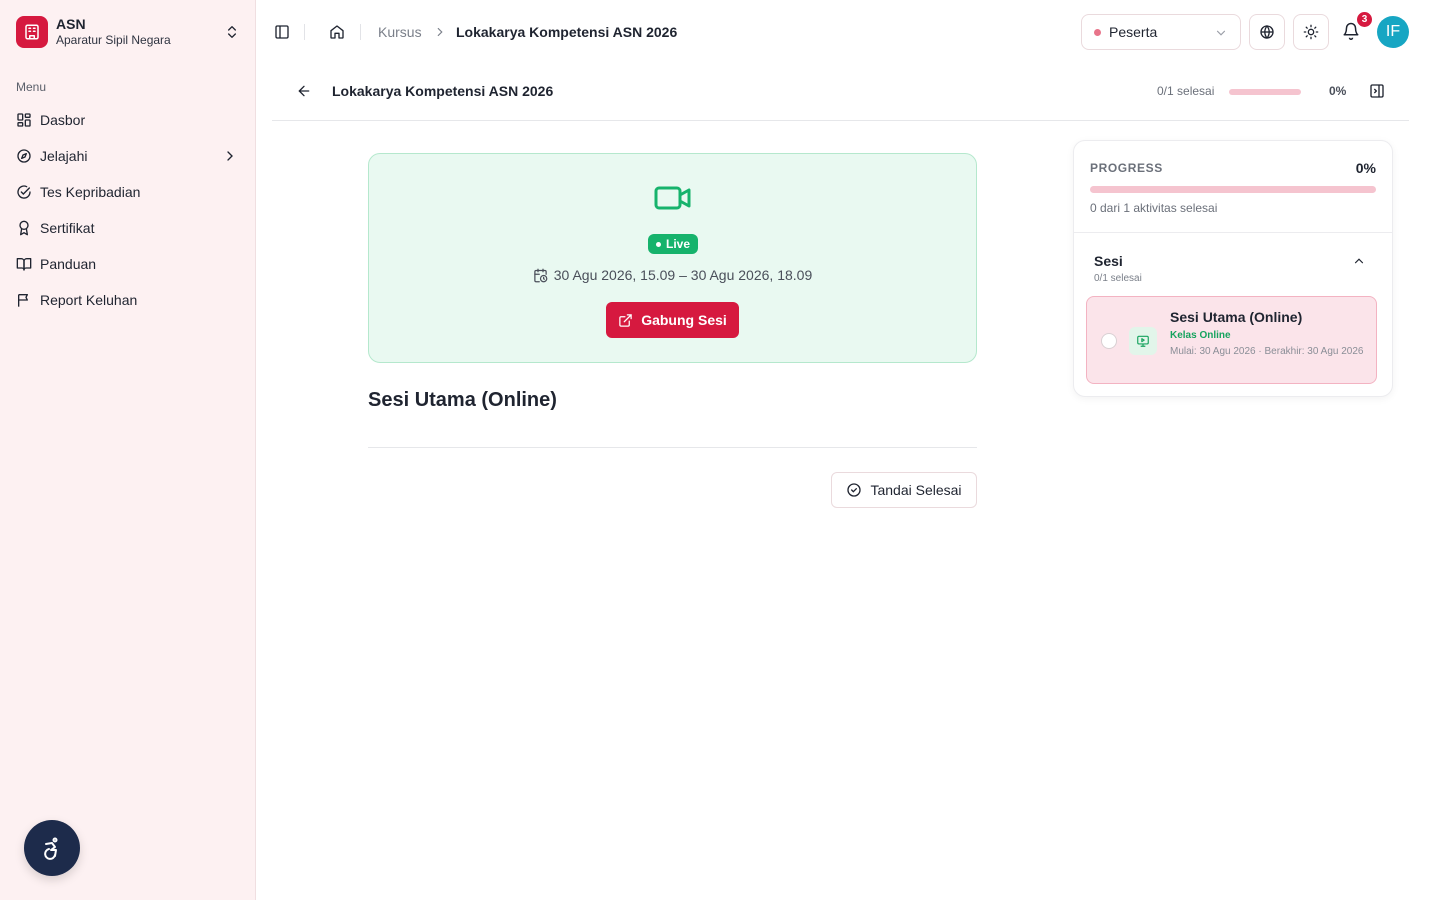  What do you see at coordinates (128, 32) in the screenshot?
I see `workspace-switcher: ASN Aparatur Sipil Negara` at bounding box center [128, 32].